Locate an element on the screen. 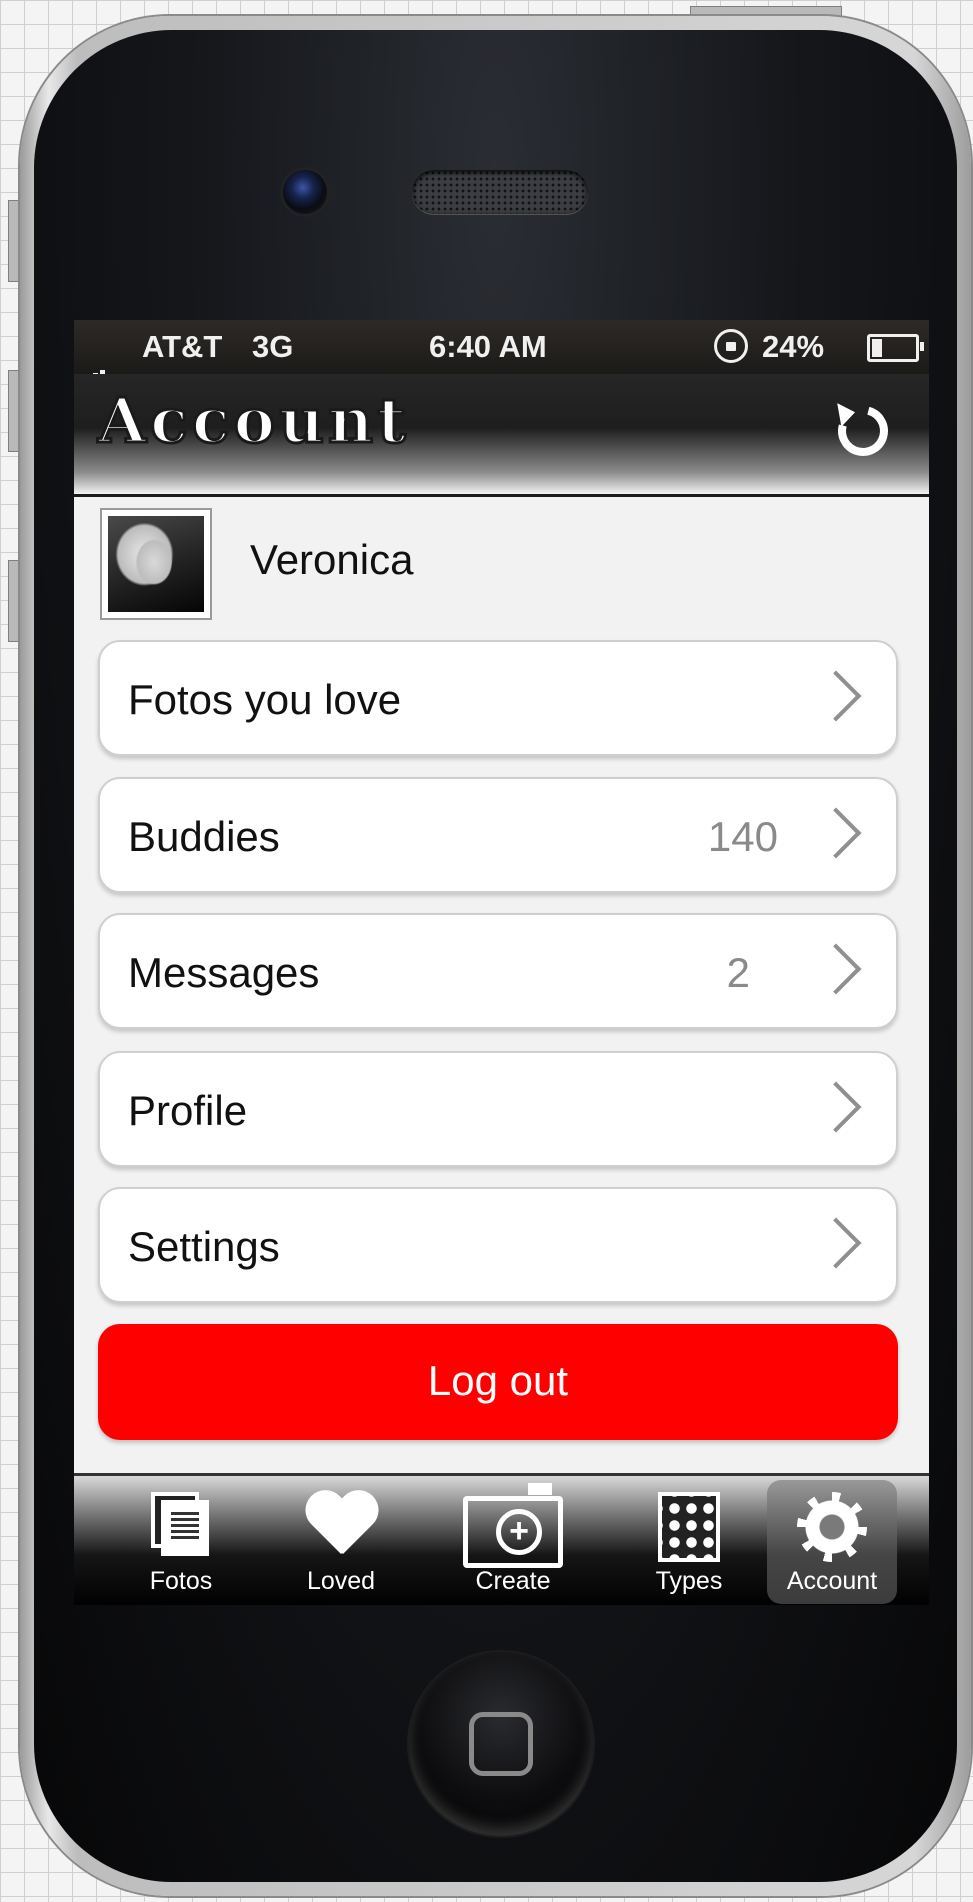 This screenshot has width=973, height=1902. tab-types: Types is located at coordinates (689, 1542).